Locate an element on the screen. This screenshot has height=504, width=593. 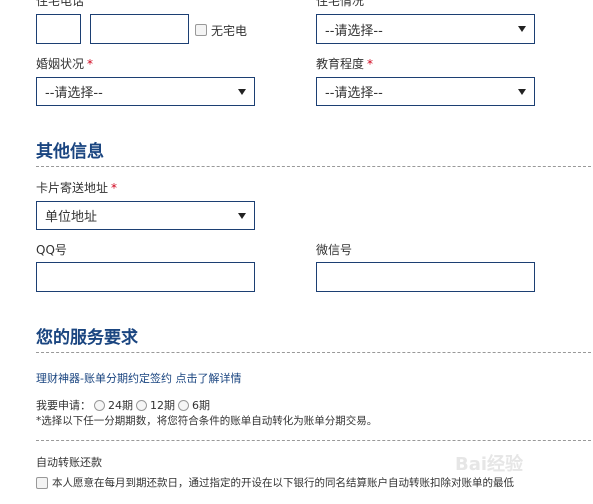
autopay-checkbox is located at coordinates (42, 483).